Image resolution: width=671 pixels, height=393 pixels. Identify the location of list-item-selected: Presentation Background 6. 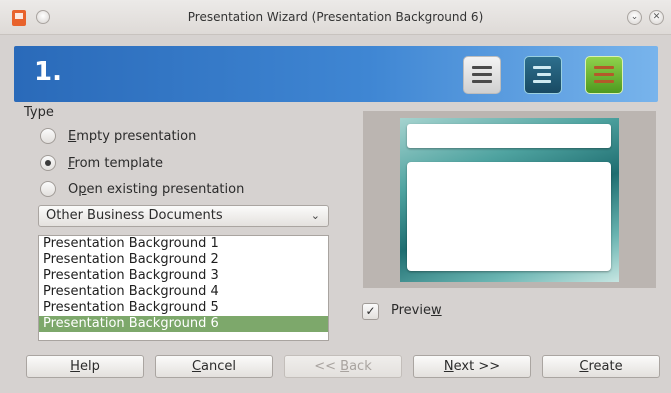
(183, 324).